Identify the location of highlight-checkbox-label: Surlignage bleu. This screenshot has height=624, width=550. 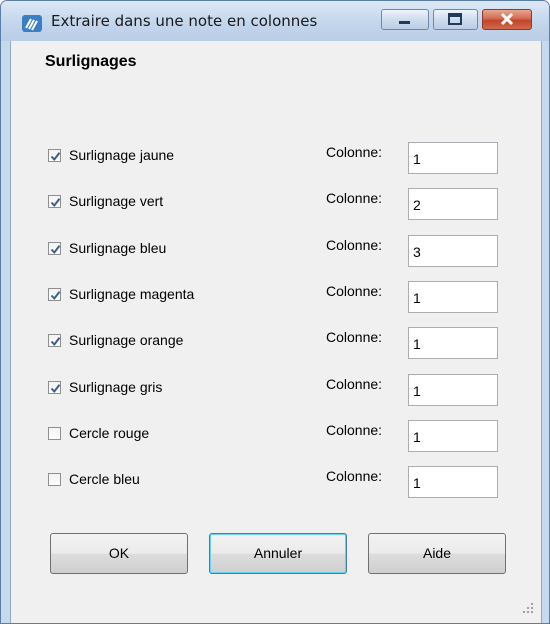
(117, 248).